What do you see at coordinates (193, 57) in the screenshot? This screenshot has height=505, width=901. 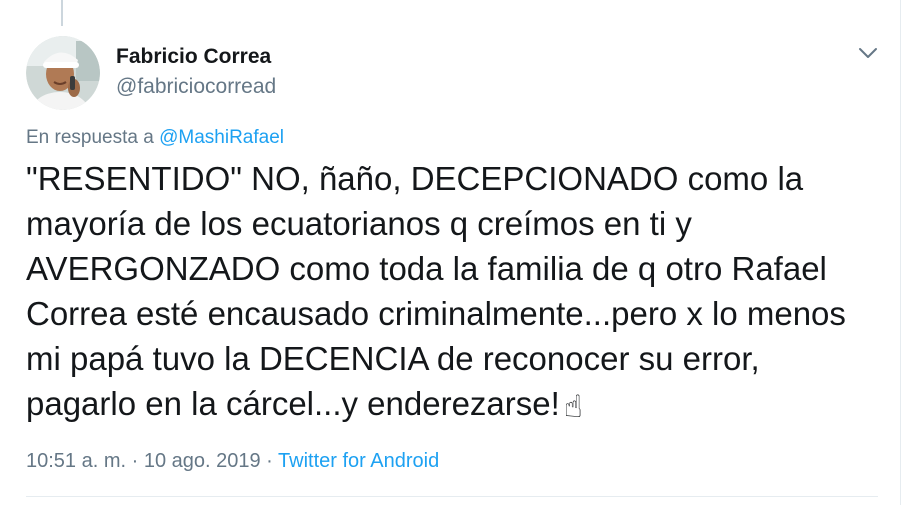 I see `author-name: Fabricio Correa` at bounding box center [193, 57].